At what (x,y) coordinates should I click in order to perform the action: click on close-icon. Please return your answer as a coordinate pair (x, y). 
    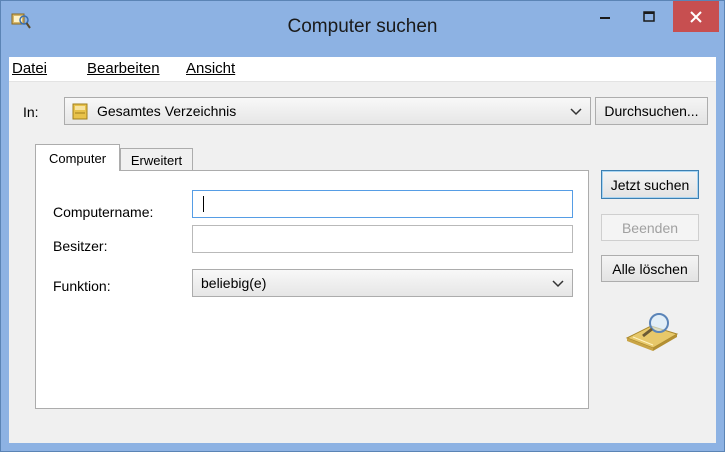
    Looking at the image, I should click on (696, 16).